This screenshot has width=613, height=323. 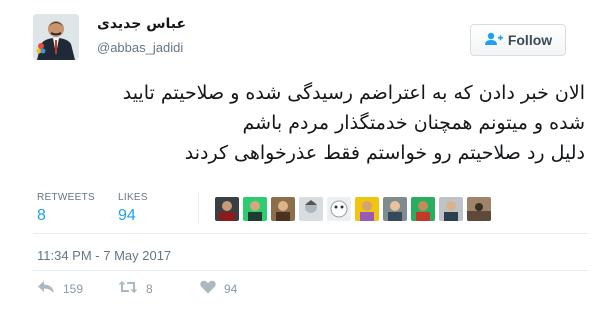 What do you see at coordinates (149, 288) in the screenshot?
I see `retweet-count: 8` at bounding box center [149, 288].